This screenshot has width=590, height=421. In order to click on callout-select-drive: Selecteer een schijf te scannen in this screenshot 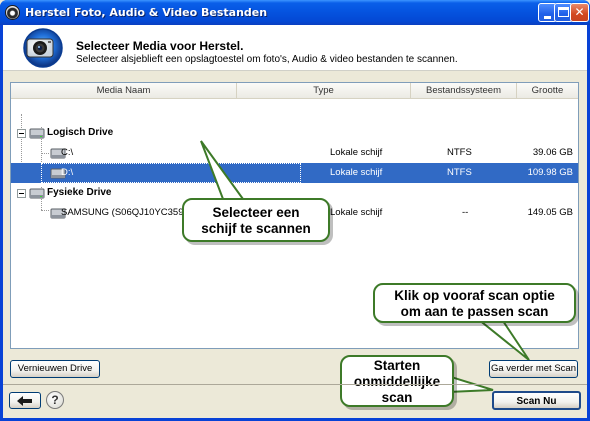, I will do `click(256, 220)`.